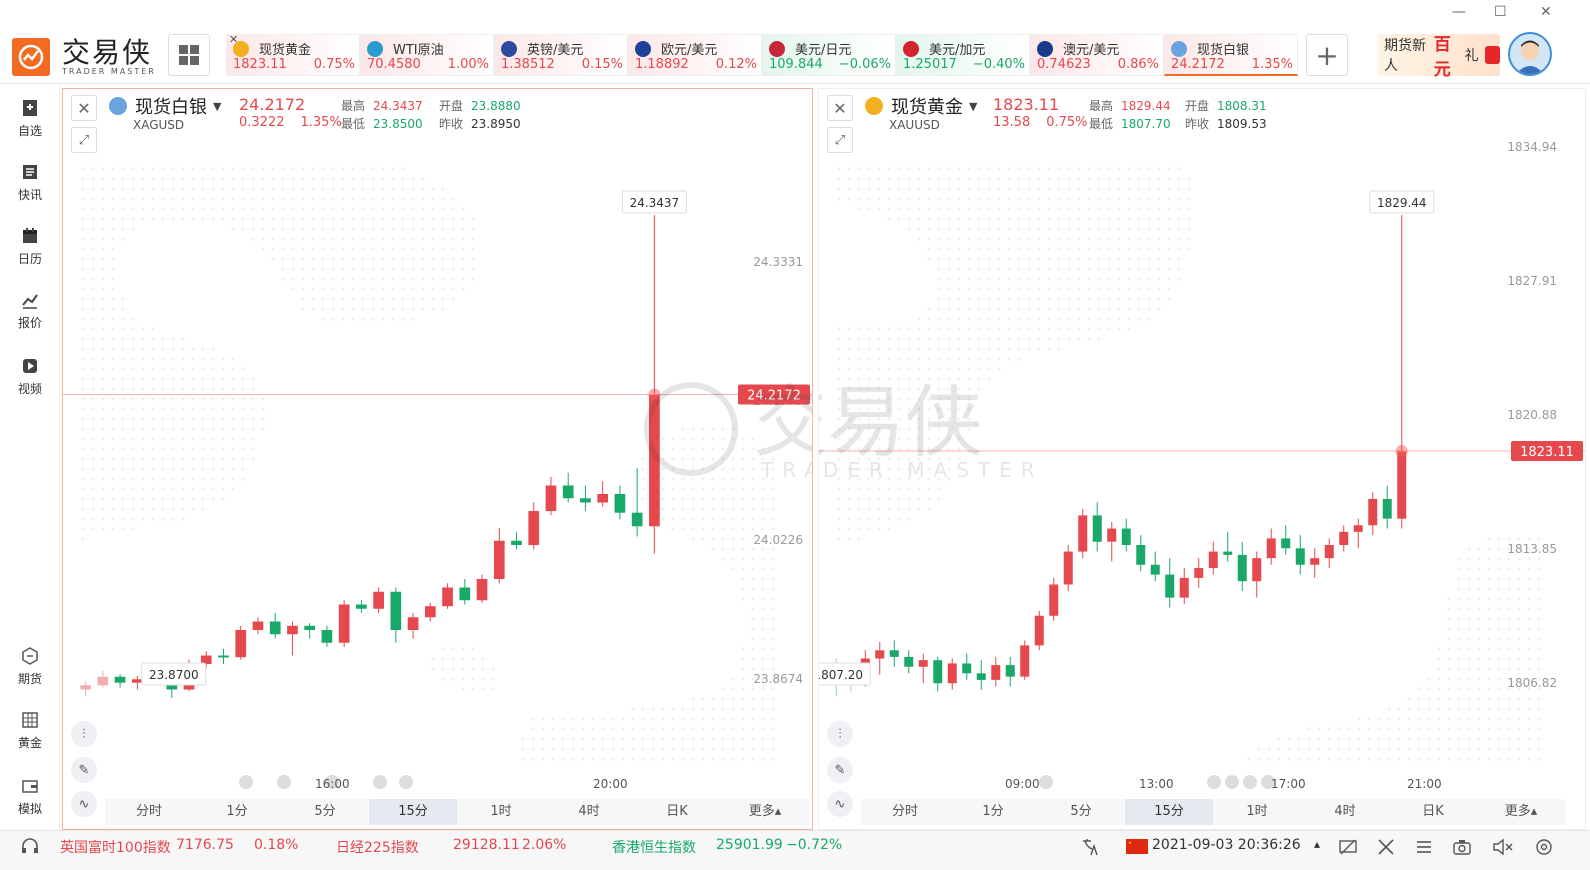  Describe the element at coordinates (695, 55) in the screenshot. I see `quote-tab: 欧元/美元 1.18892 0.12%` at that location.